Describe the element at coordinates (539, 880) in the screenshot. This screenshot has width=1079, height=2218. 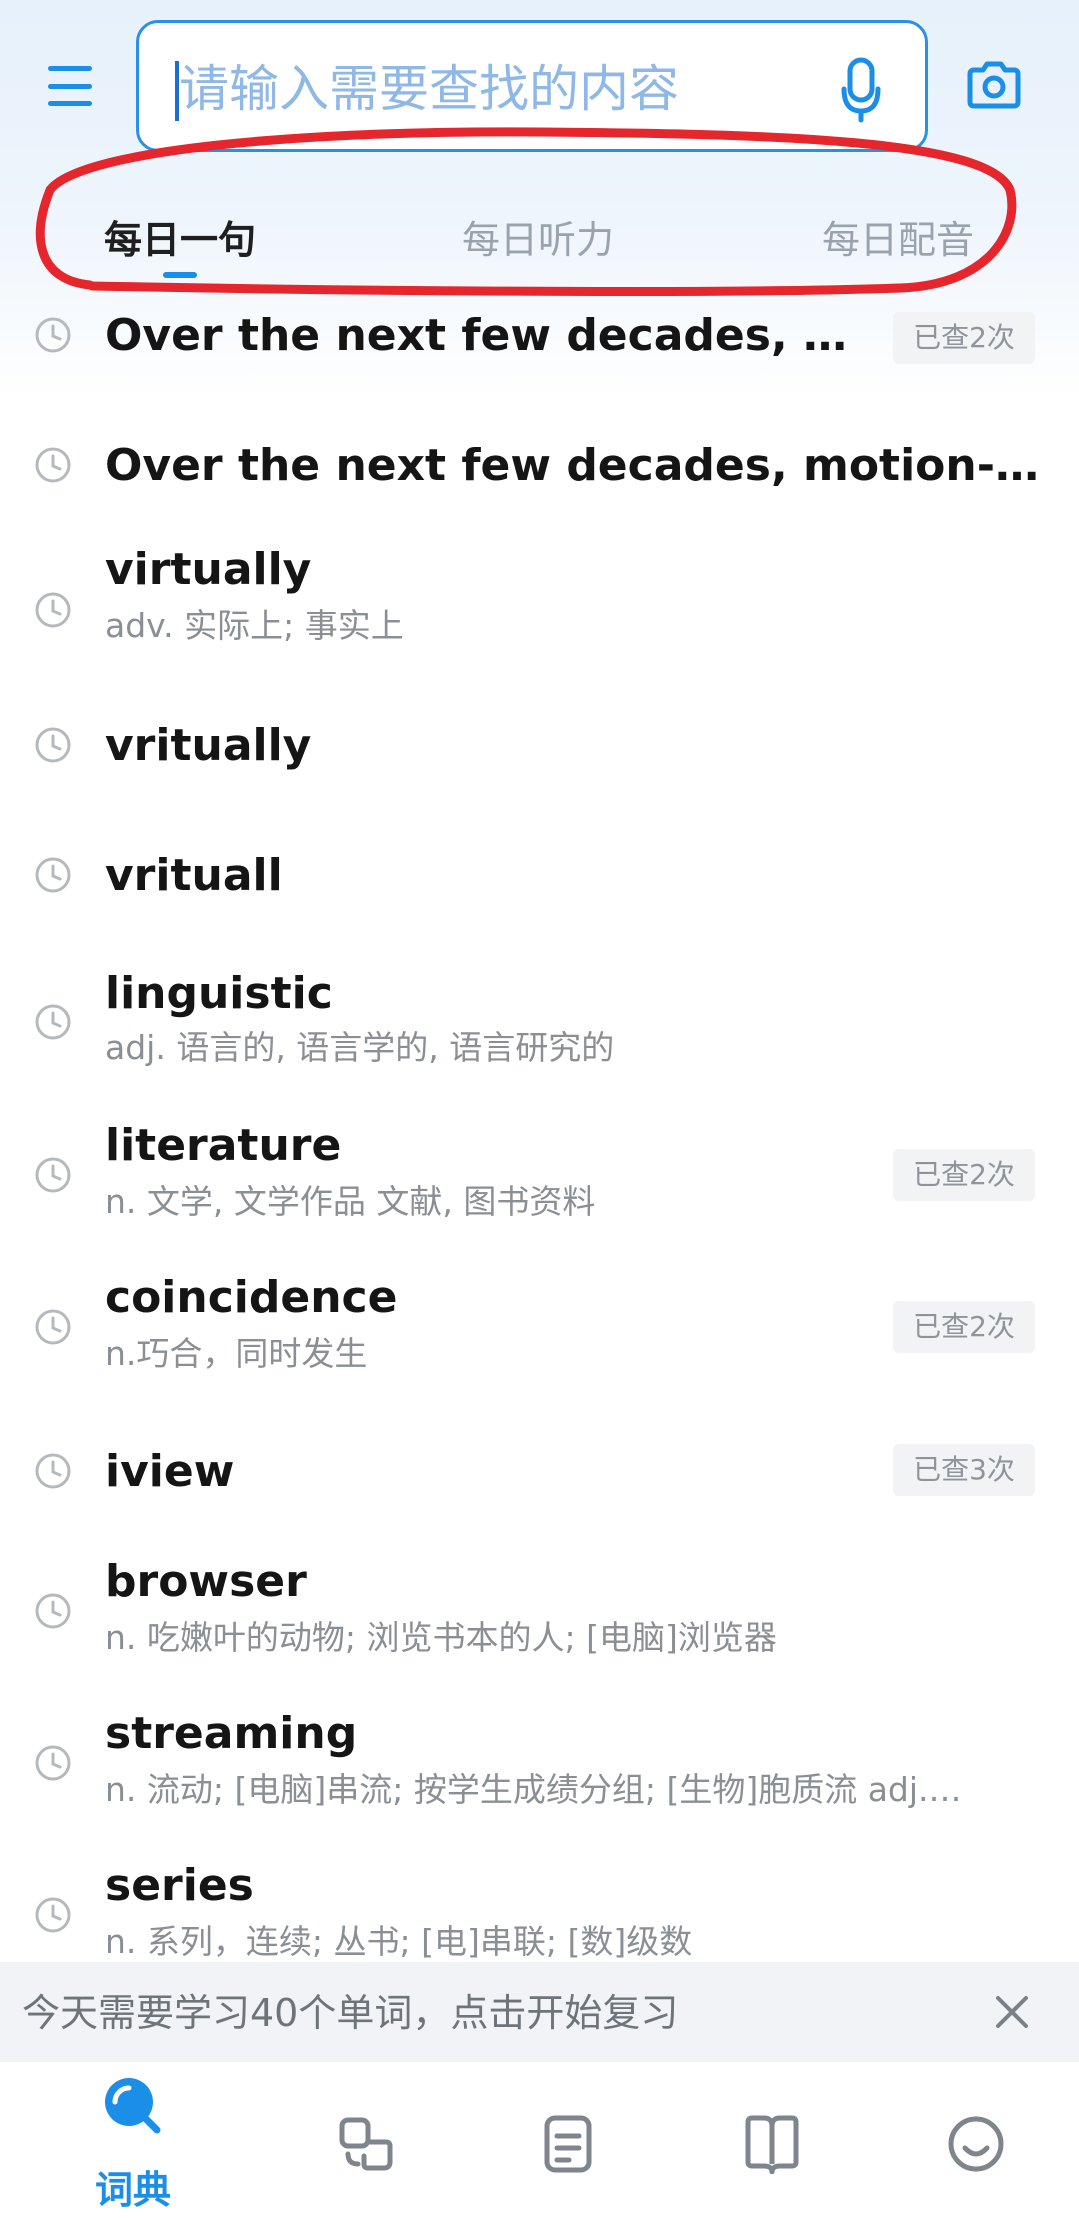
I see `history-item: vrituall` at that location.